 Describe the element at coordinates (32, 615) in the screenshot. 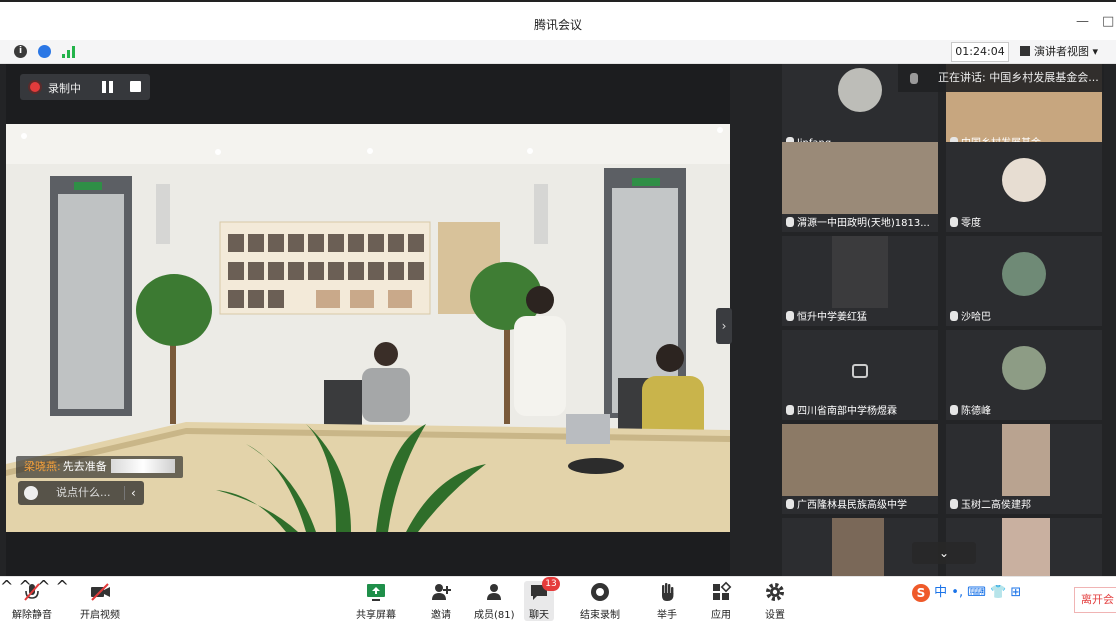

I see `unmute-label: 解除静音` at that location.